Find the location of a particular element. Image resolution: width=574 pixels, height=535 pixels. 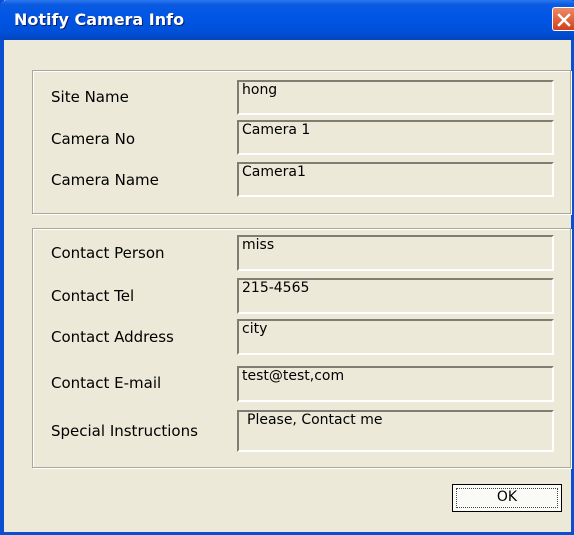

contact-tel-field: 215-4565 is located at coordinates (395, 296).